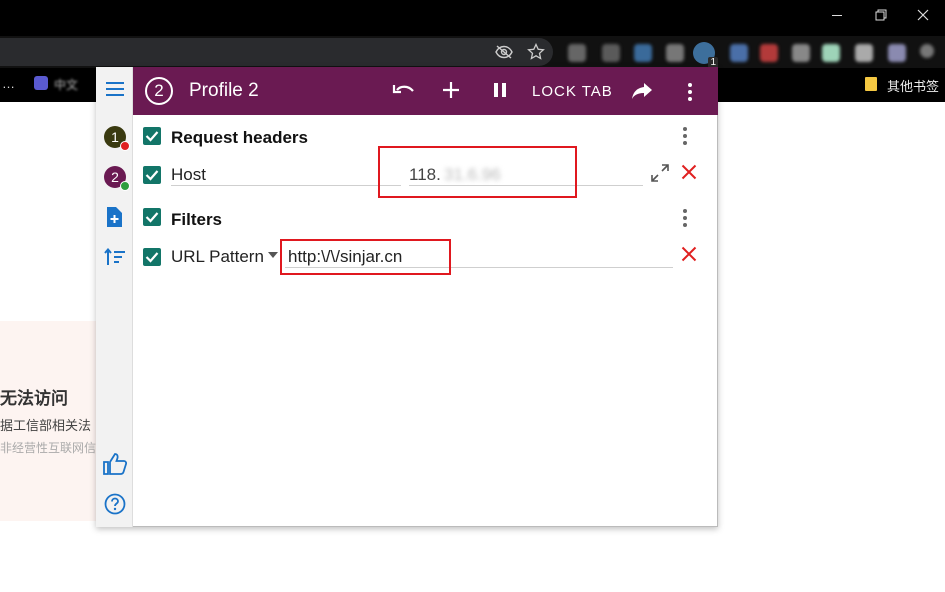 This screenshot has height=592, width=945. I want to click on profile-2-avatar: 2, so click(117, 178).